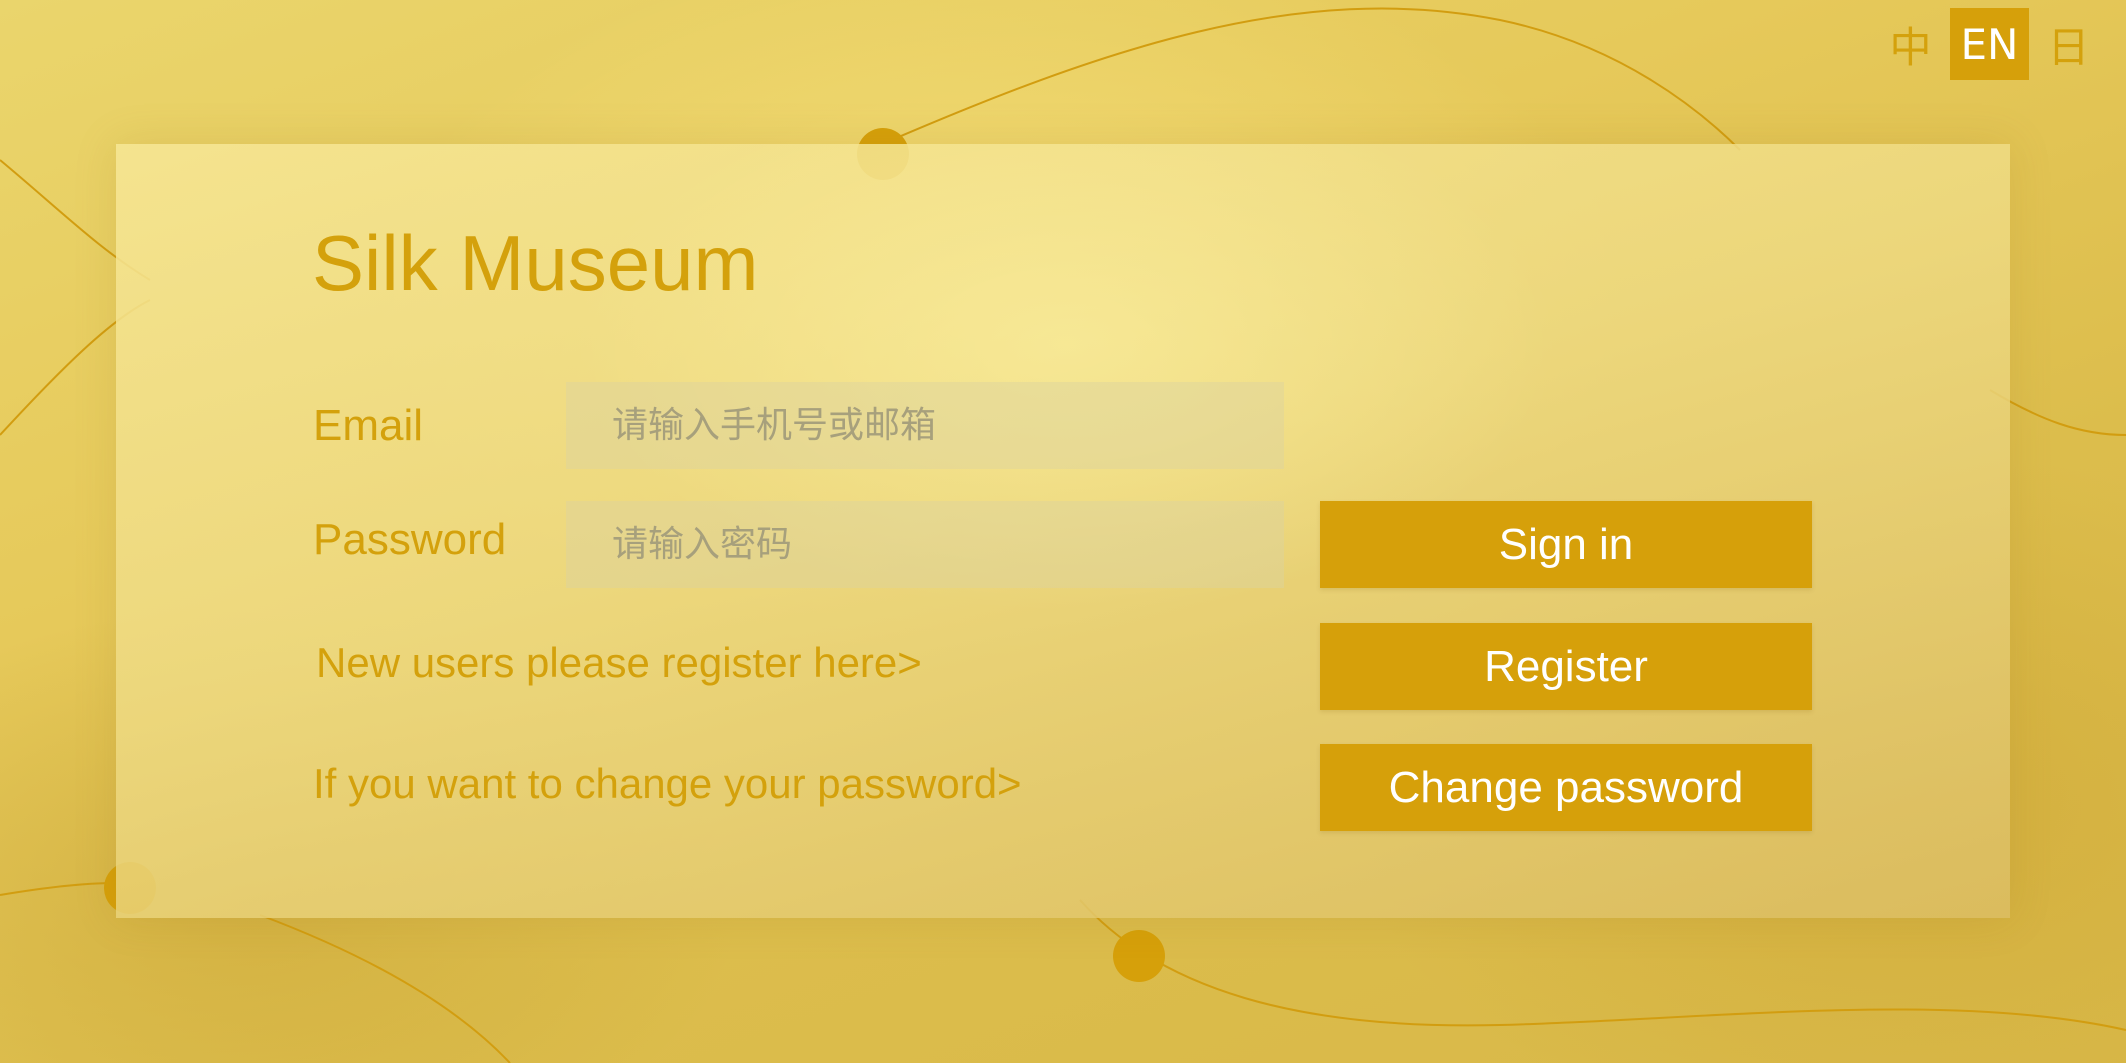  What do you see at coordinates (1566, 787) in the screenshot?
I see `change-password-button: Change password` at bounding box center [1566, 787].